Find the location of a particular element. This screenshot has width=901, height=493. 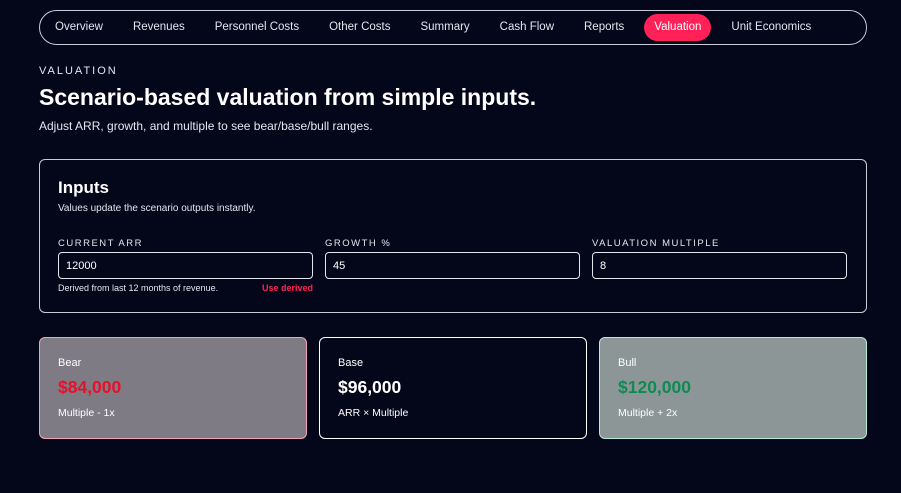

current-arr-field: CURRENT ARR is located at coordinates (185, 258).